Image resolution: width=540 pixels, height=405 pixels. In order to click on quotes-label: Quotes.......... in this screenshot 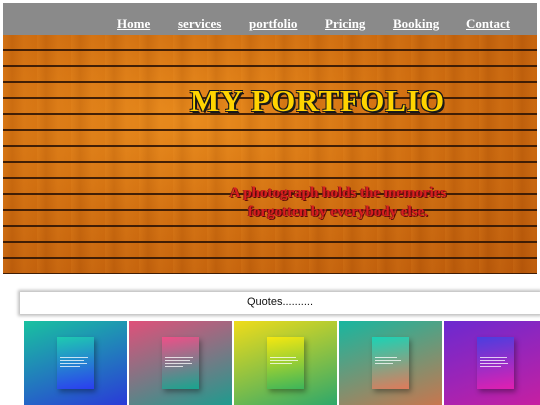, I will do `click(280, 302)`.